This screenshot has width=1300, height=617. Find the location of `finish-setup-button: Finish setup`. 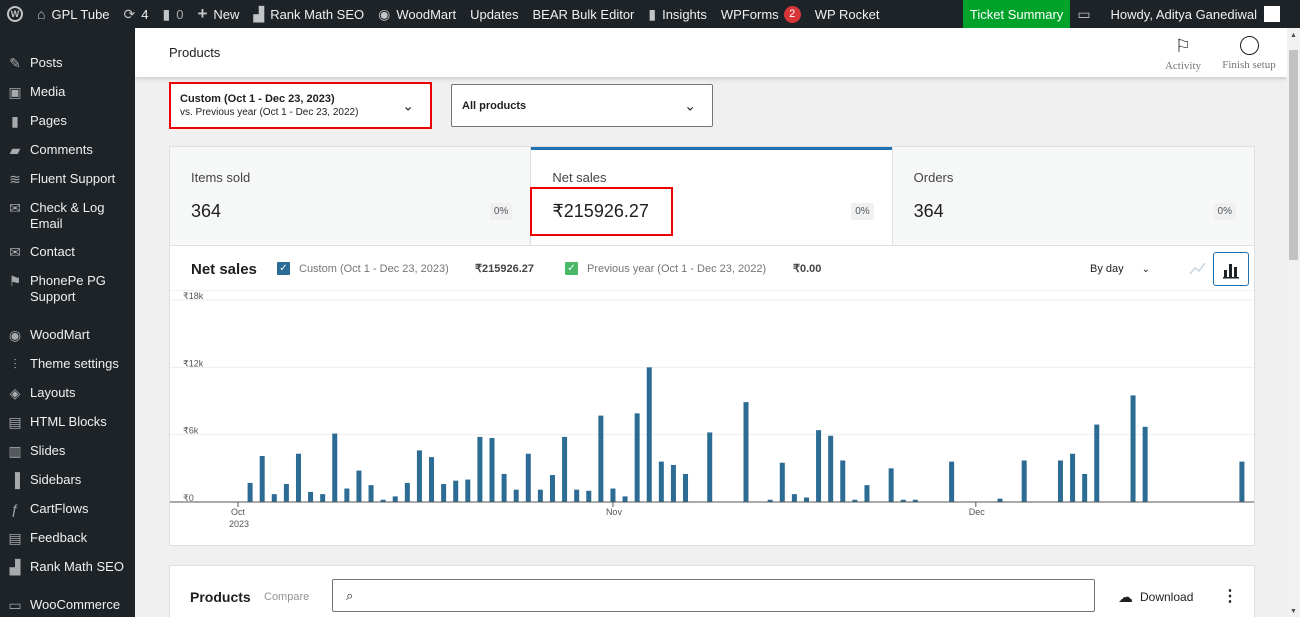

finish-setup-button: Finish setup is located at coordinates (1249, 53).